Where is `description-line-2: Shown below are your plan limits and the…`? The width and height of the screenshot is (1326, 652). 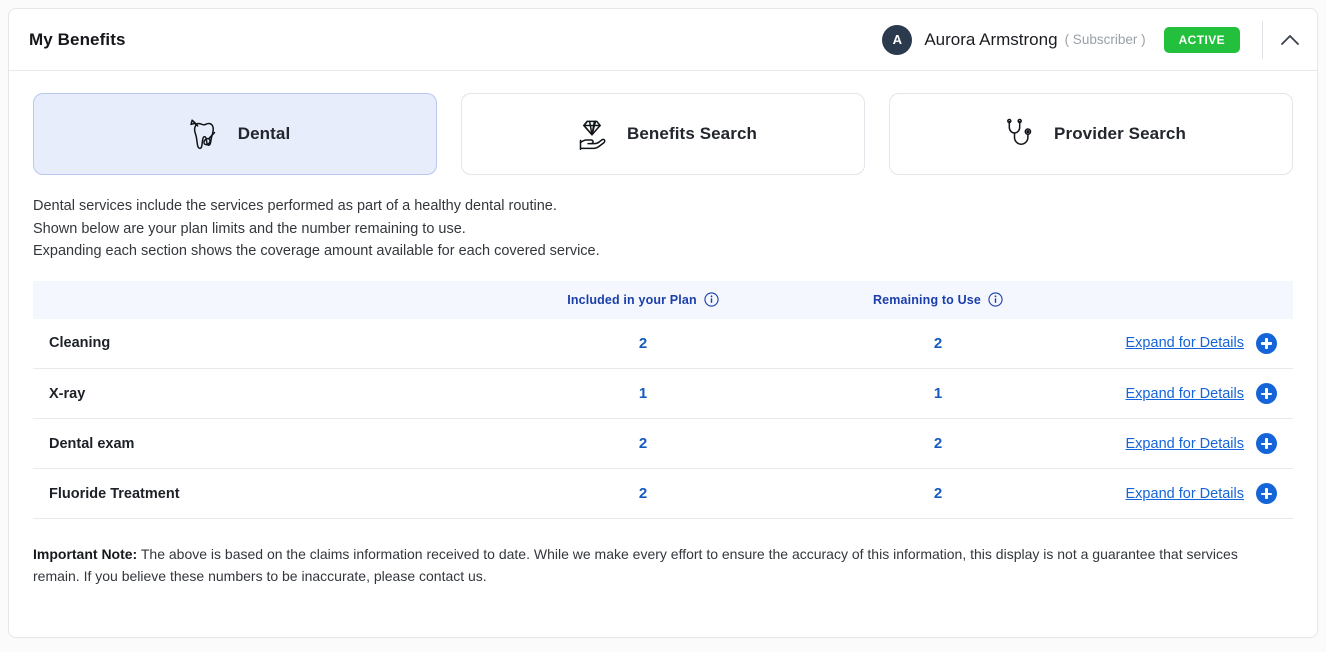
description-line-2: Shown below are your plan limits and the… is located at coordinates (249, 228).